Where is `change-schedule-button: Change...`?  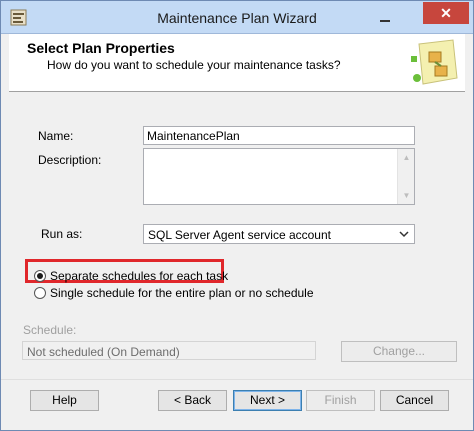 change-schedule-button: Change... is located at coordinates (399, 351).